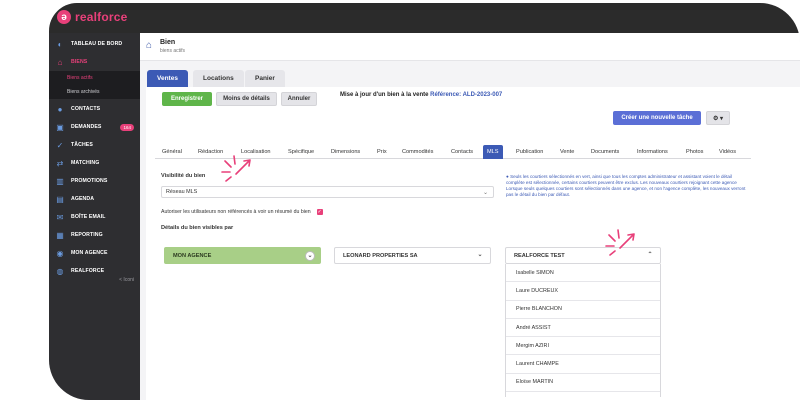 This screenshot has width=800, height=400. Describe the element at coordinates (583, 291) in the screenshot. I see `list-item: Laure DUCREUX` at that location.